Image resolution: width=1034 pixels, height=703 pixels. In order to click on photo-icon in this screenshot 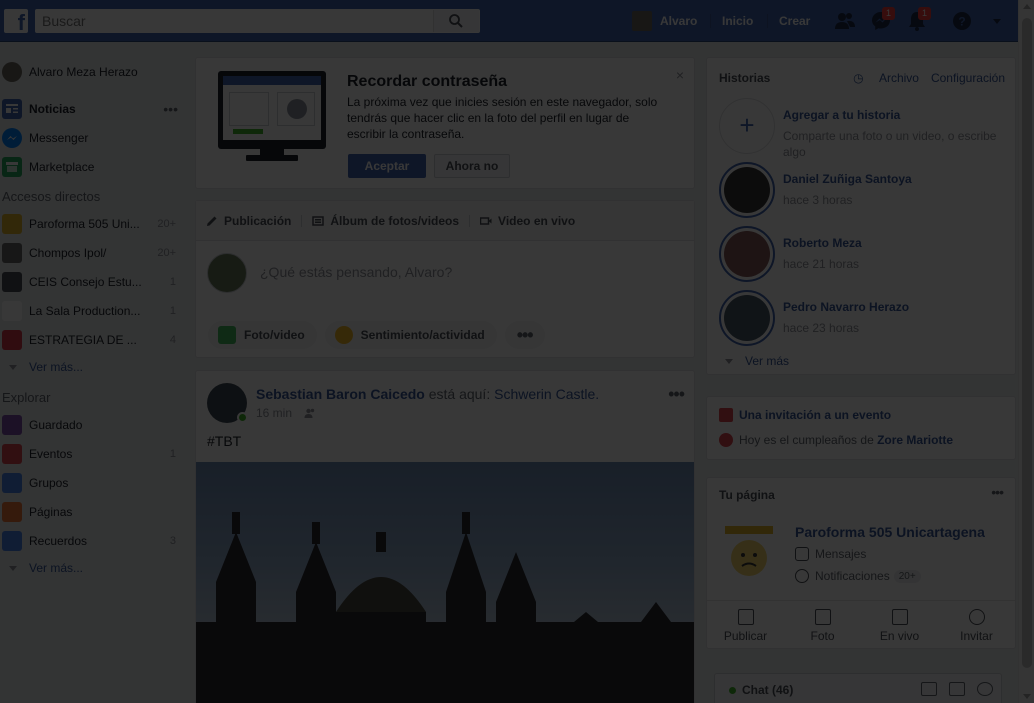, I will do `click(227, 335)`.